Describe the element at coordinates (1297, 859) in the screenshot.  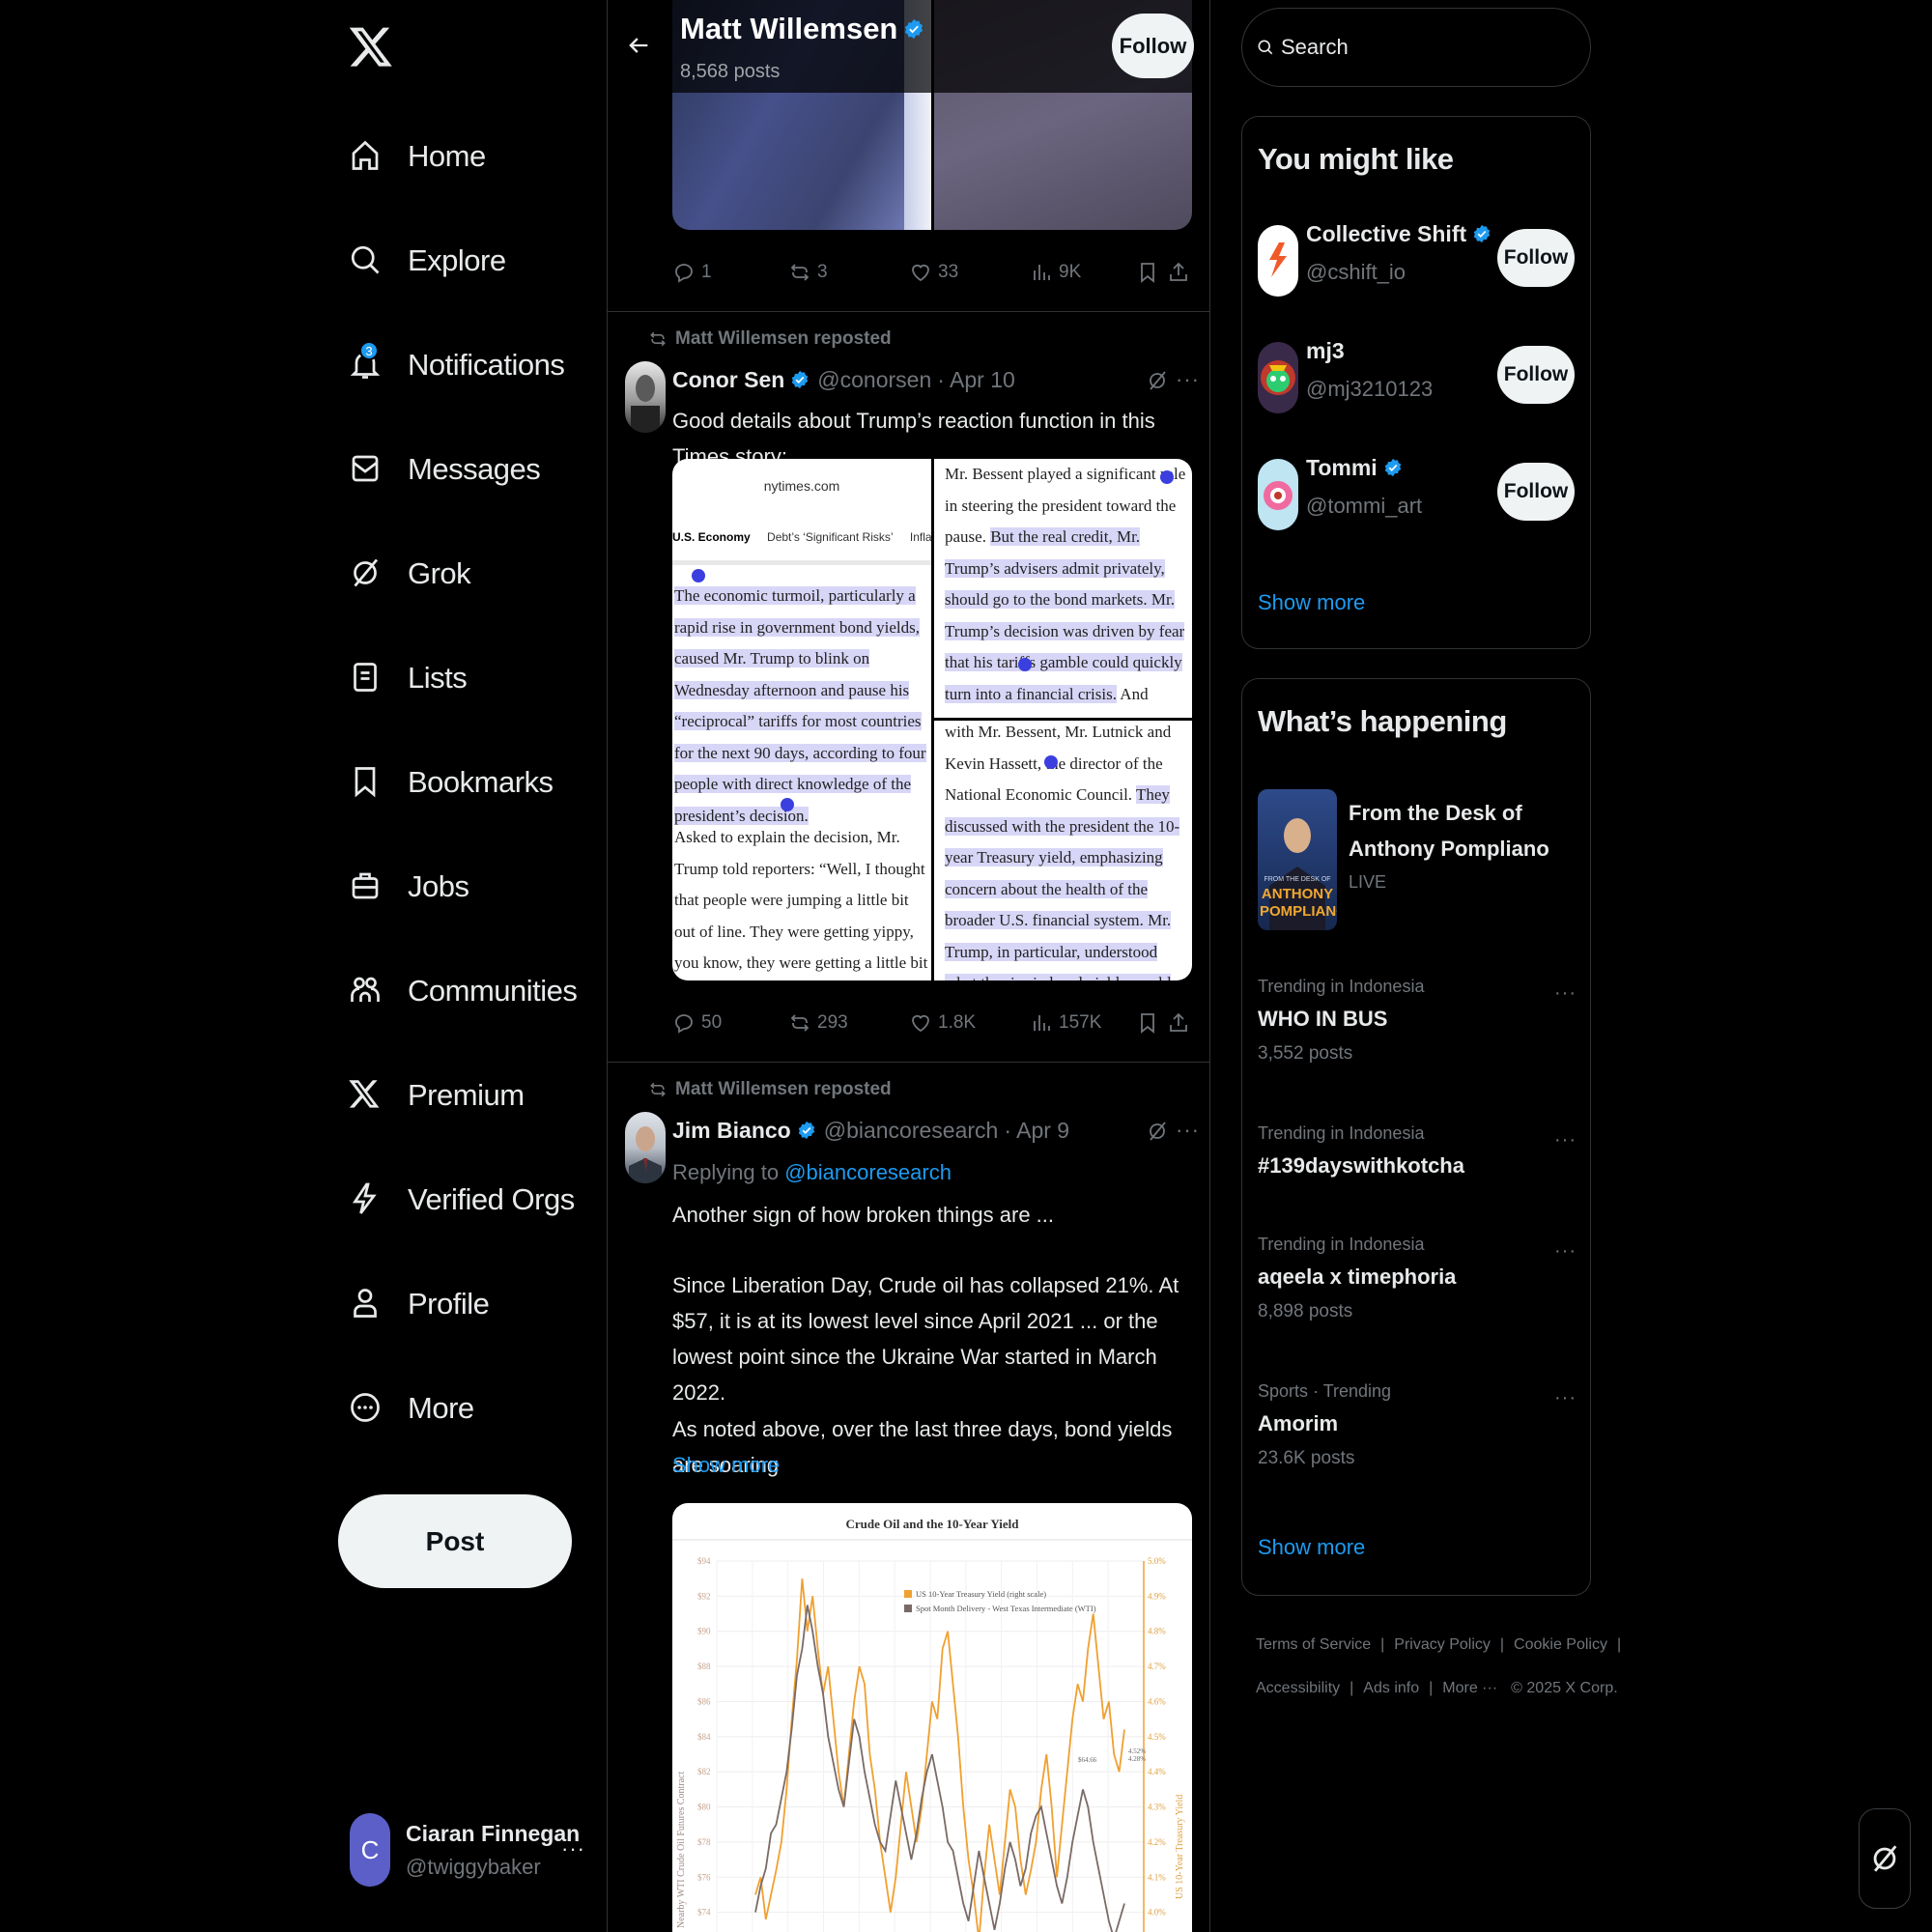
I see `live-thumbnail: FROM THE DESK OF ANTHONY POMPLIANO` at that location.